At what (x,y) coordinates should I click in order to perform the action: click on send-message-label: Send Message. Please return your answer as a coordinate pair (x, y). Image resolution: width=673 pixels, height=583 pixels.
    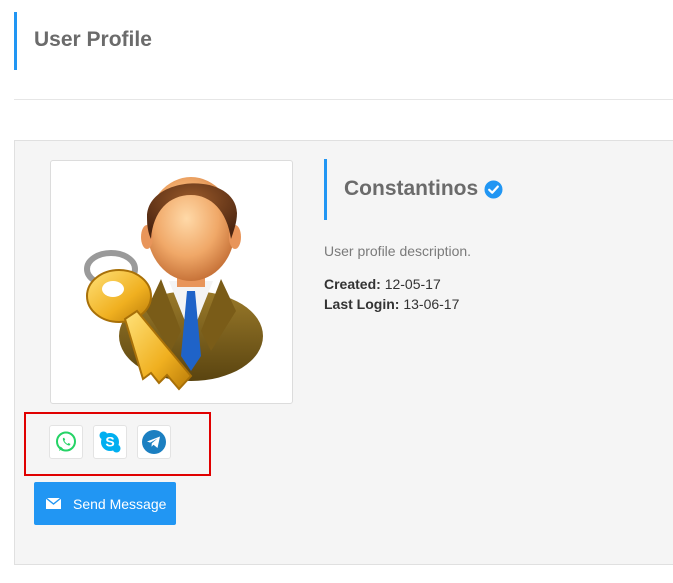
    Looking at the image, I should click on (120, 503).